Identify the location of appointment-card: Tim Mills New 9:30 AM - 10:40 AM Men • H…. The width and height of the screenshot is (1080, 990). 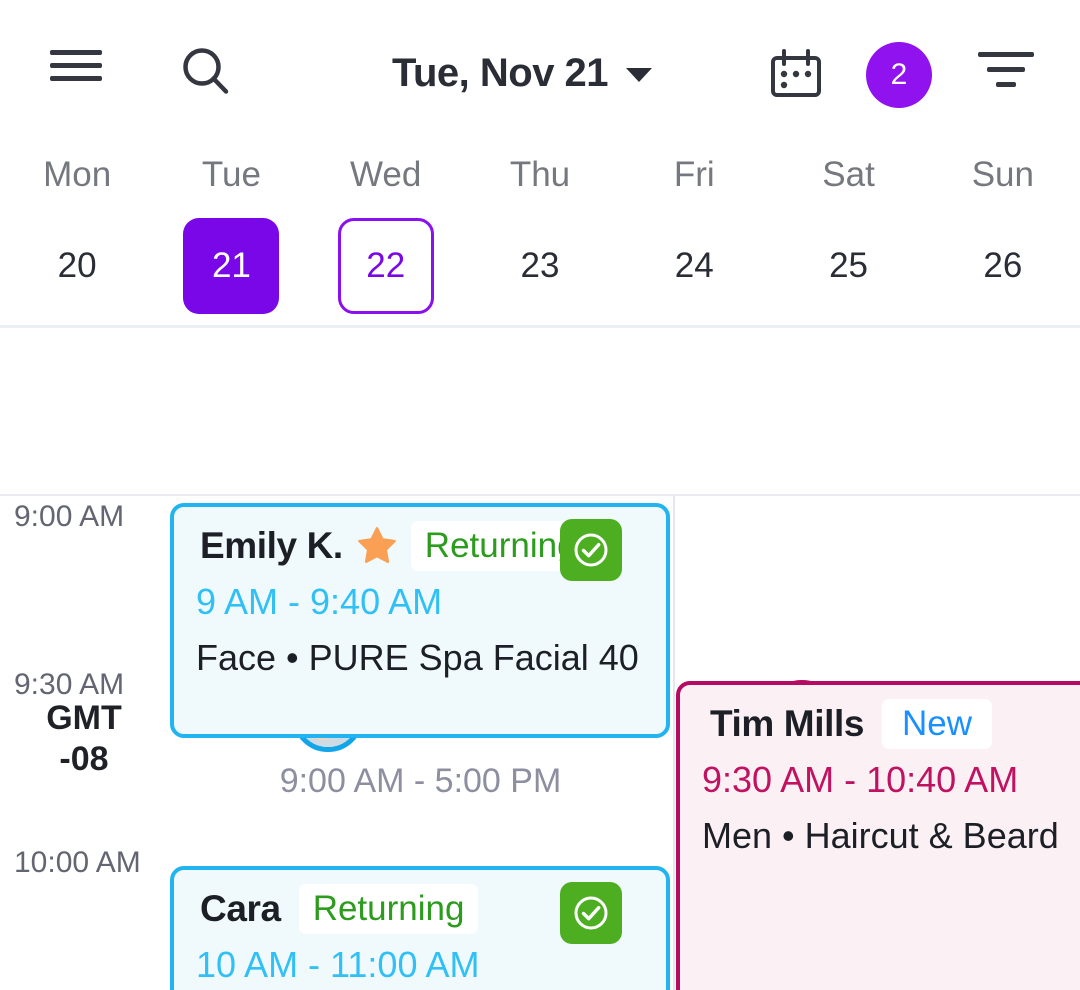
(878, 835).